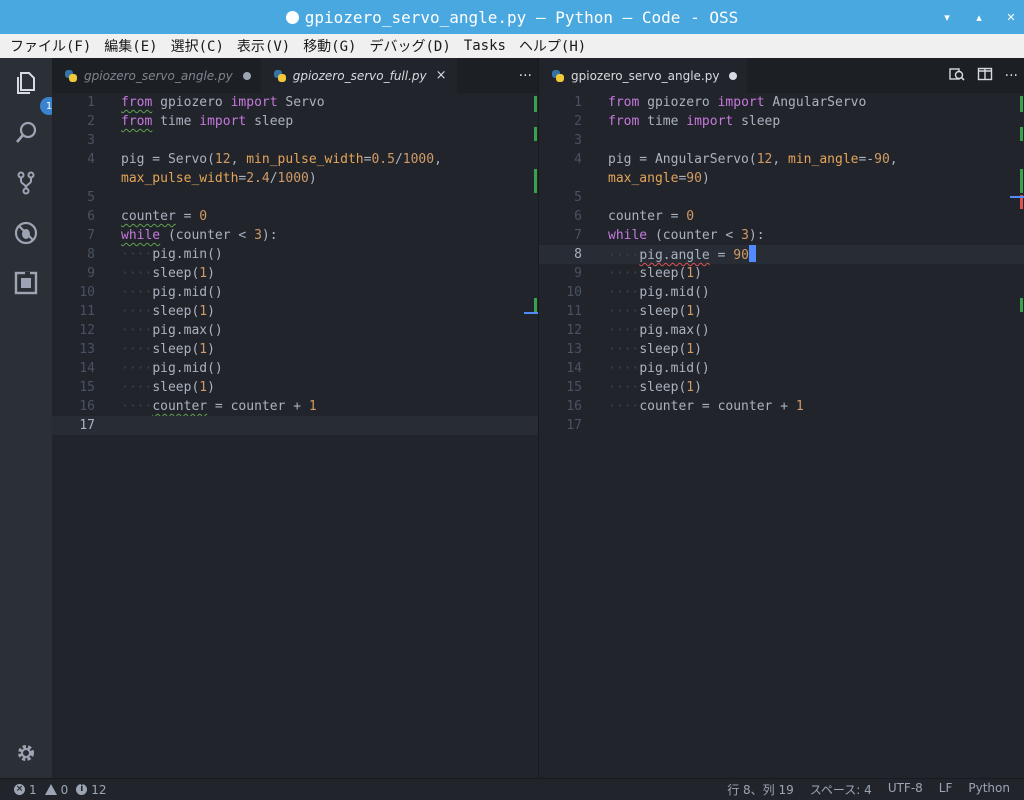 This screenshot has height=800, width=1024. Describe the element at coordinates (531, 313) in the screenshot. I see `cursor-overview-marker` at that location.